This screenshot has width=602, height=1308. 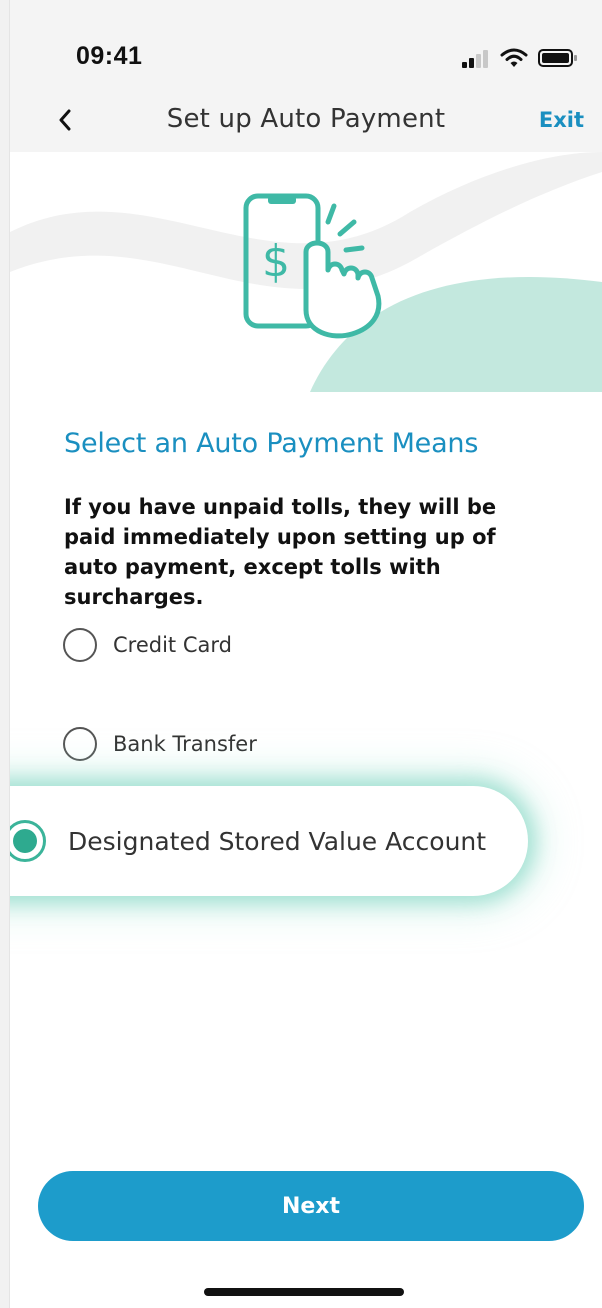 I want to click on top-edge, so click(x=301, y=6).